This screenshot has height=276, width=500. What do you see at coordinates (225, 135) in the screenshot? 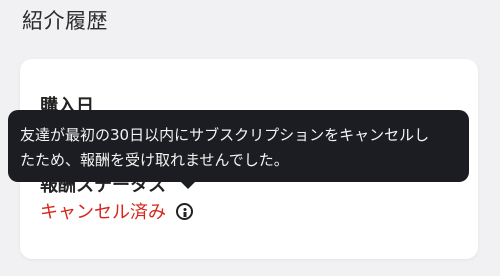
I see `tooltip-line-1: 友達が最初の30日以内にサブスクリプションをキャンセルし` at bounding box center [225, 135].